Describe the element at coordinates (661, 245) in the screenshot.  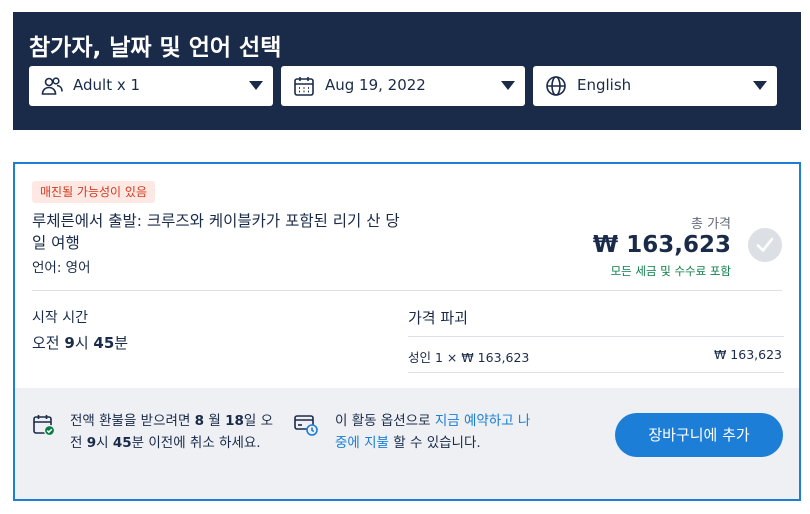
I see `total-price: ₩ 163,623` at that location.